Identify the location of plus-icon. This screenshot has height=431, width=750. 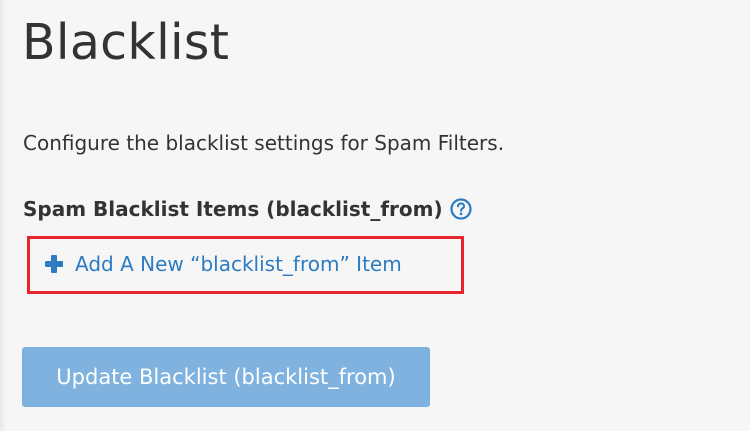
(54, 264).